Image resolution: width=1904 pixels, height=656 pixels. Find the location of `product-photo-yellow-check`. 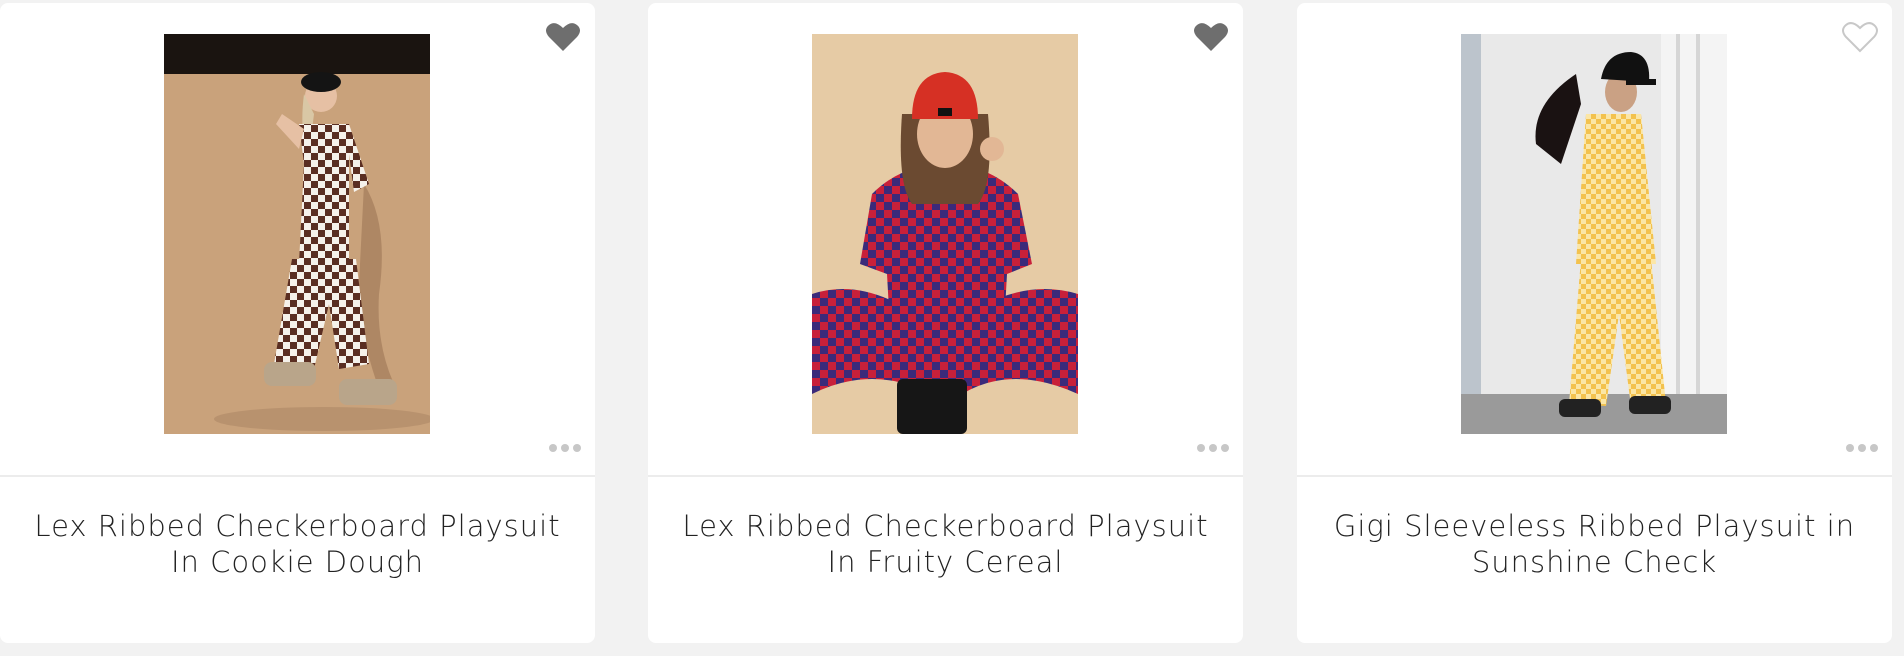

product-photo-yellow-check is located at coordinates (1594, 234).